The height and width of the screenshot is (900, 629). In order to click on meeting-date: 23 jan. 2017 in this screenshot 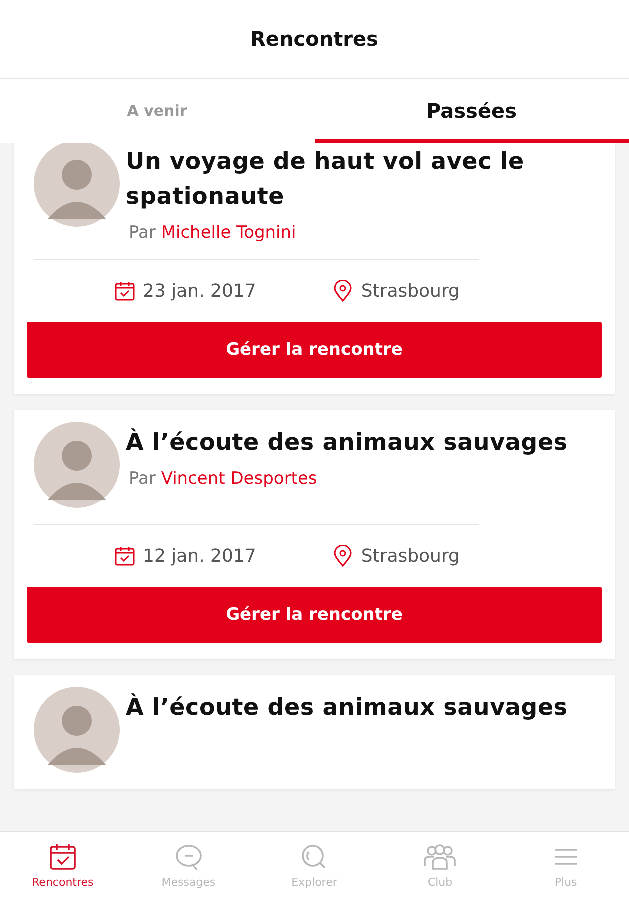, I will do `click(199, 291)`.